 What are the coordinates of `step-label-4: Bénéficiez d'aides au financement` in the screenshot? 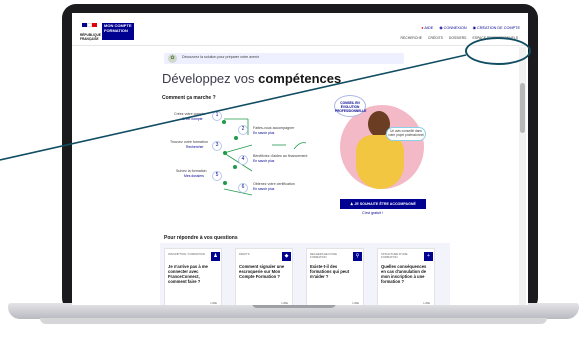 It's located at (280, 156).